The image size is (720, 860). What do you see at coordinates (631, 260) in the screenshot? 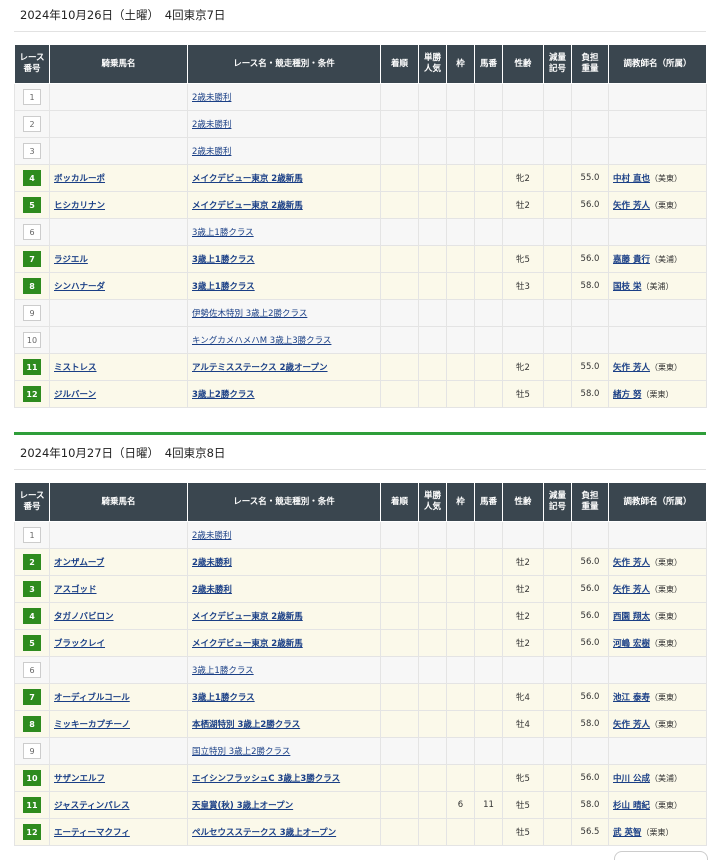
I see `trainer-link: 嘉藤 貴行` at bounding box center [631, 260].